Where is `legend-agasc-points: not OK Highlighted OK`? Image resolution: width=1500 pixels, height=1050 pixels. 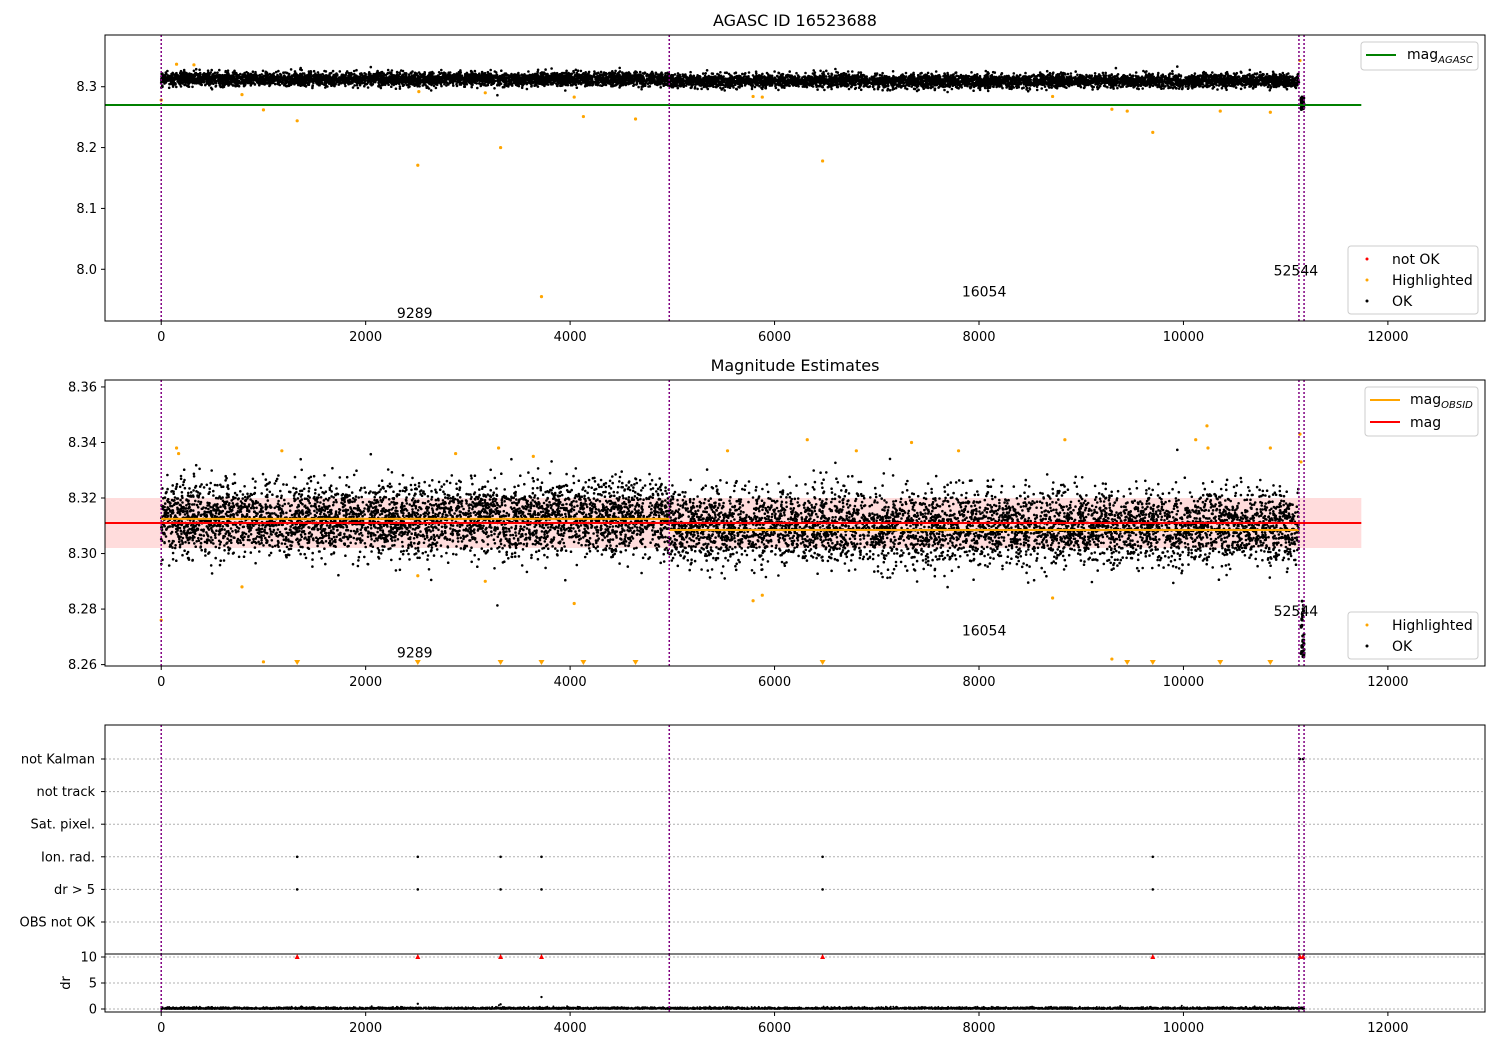
legend-agasc-points: not OK Highlighted OK is located at coordinates (1413, 280).